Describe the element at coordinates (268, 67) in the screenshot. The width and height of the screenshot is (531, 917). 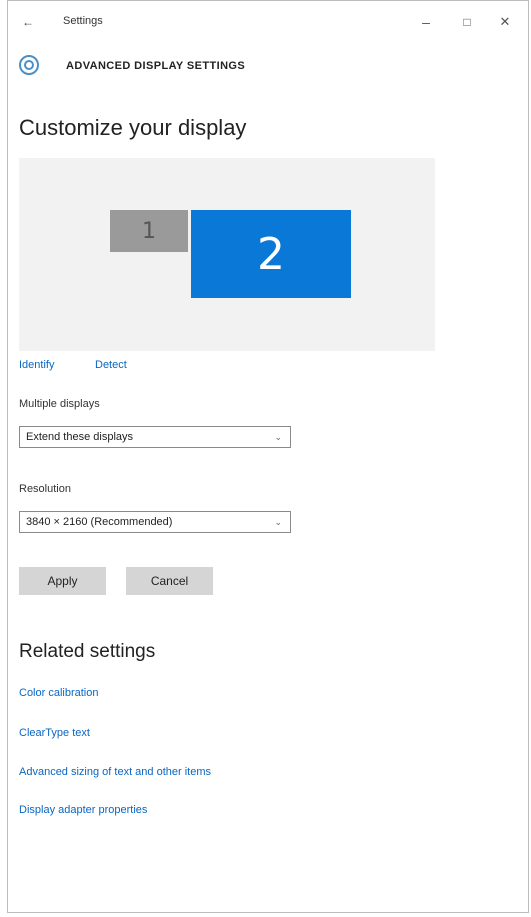
I see `page-header: ADVANCED DISPLAY SETTINGS` at that location.